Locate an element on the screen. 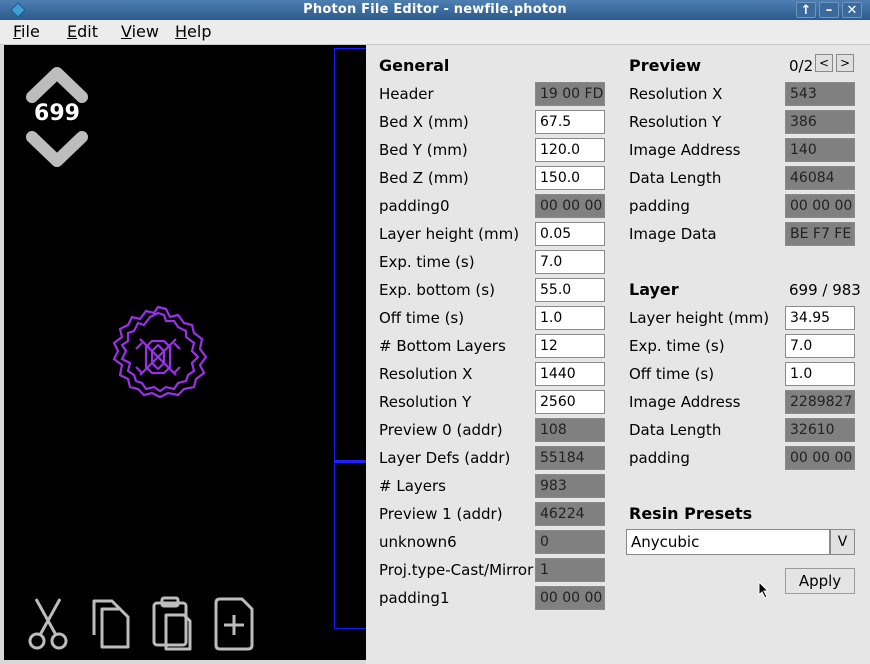 Image resolution: width=870 pixels, height=664 pixels. layer-field: 32610 is located at coordinates (820, 430).